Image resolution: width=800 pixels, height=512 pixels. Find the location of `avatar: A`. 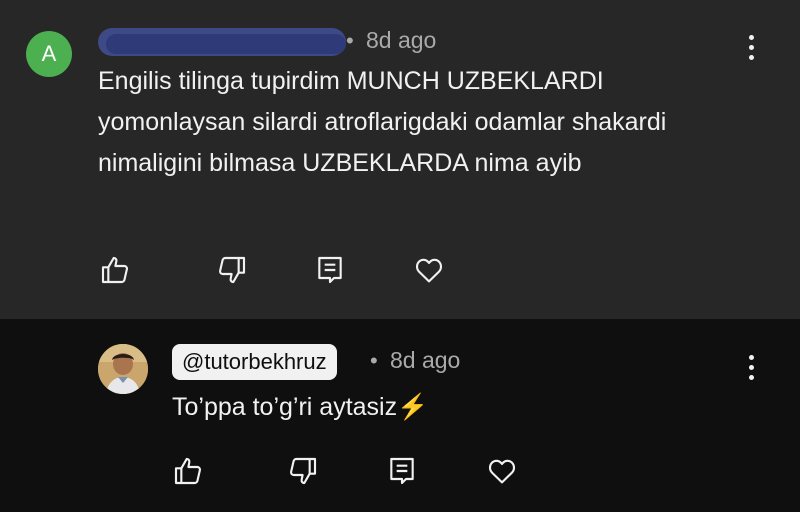

avatar: A is located at coordinates (49, 54).